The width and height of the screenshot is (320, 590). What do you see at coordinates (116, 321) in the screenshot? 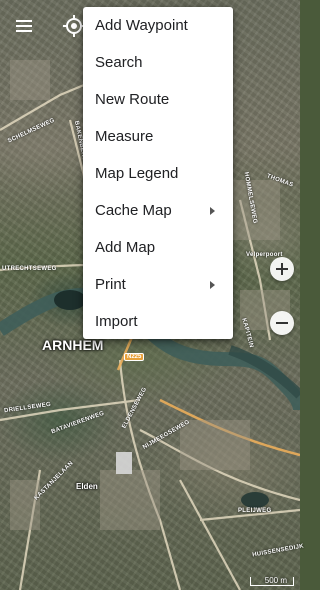
I see `menu-item-label: Import` at bounding box center [116, 321].